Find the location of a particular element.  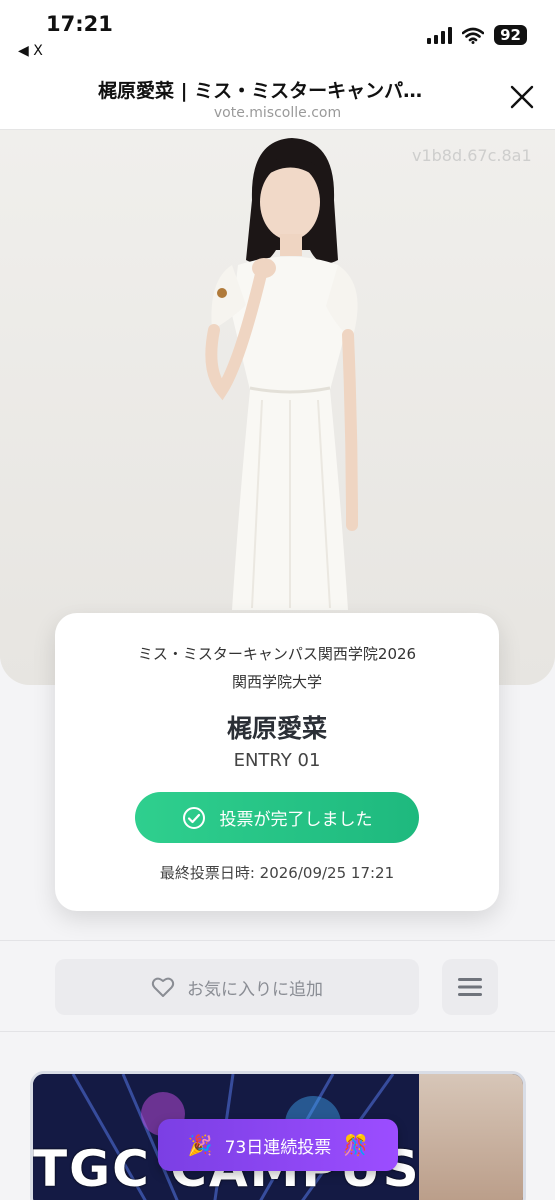

vote-complete-label: 投票が完了しました is located at coordinates (296, 820).